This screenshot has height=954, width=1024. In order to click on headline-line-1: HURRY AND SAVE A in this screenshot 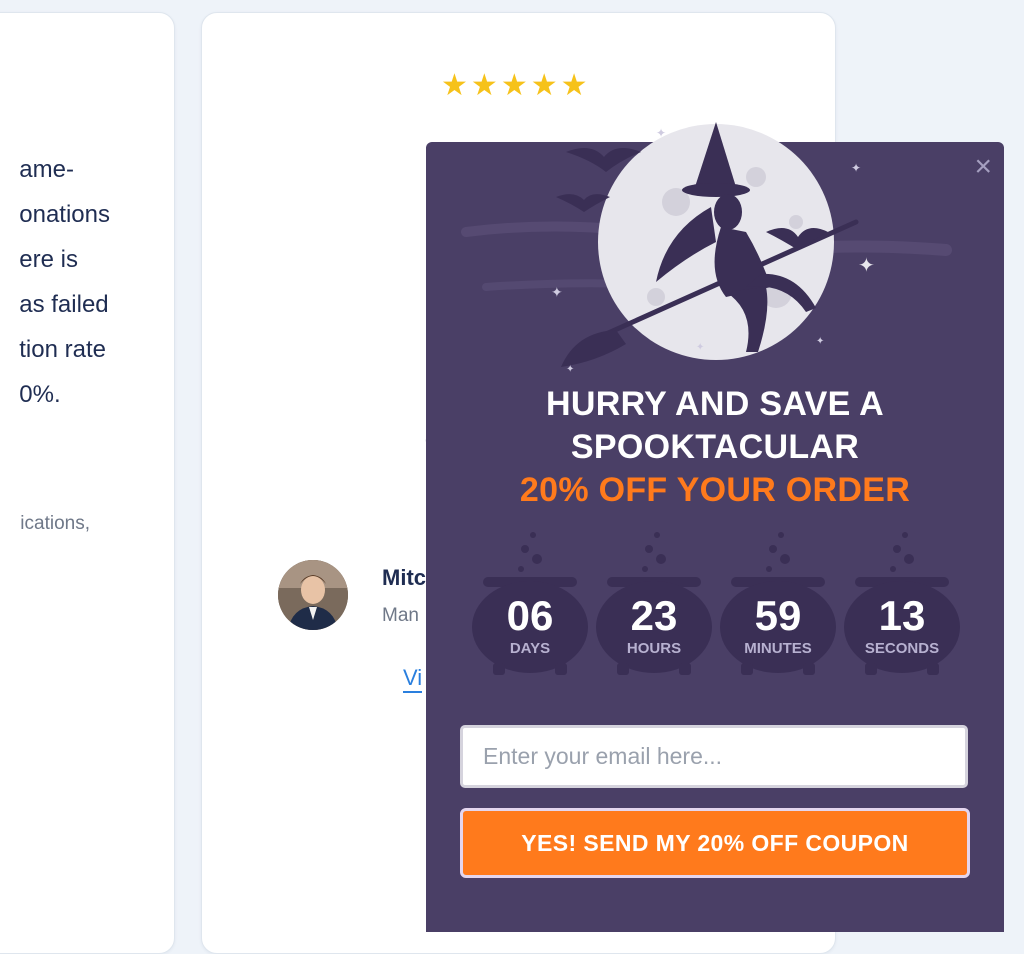, I will do `click(715, 404)`.